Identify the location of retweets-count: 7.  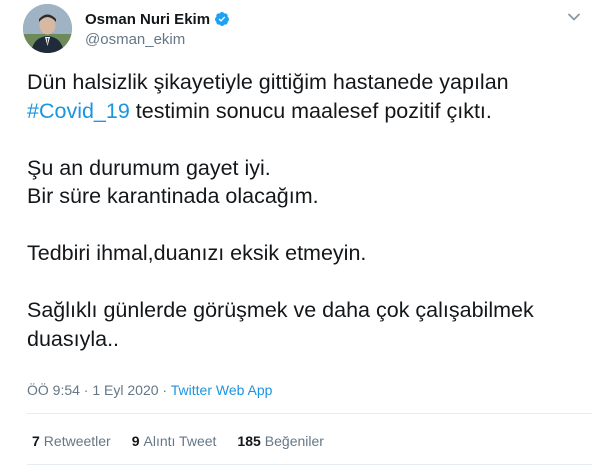
(36, 441).